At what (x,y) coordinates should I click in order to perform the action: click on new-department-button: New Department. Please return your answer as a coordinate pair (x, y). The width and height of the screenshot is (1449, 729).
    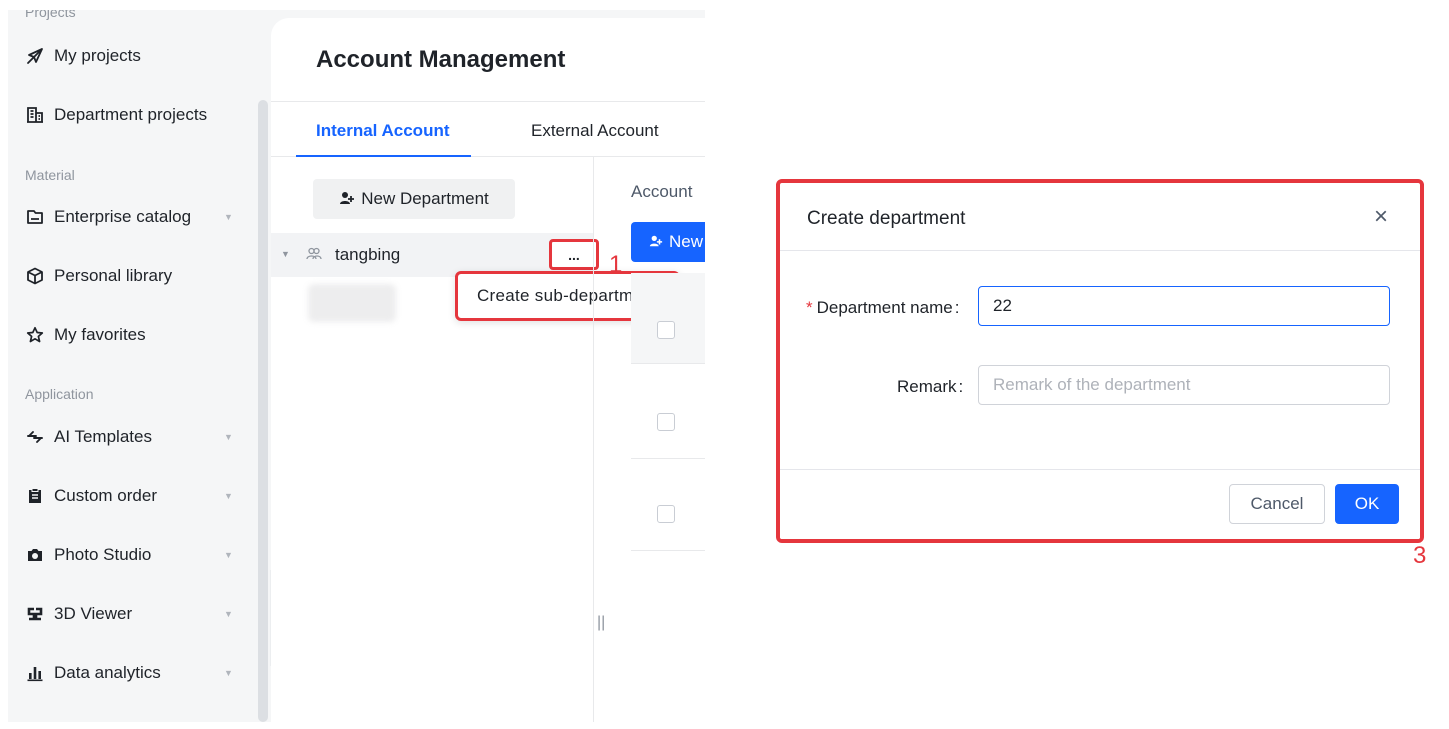
    Looking at the image, I should click on (414, 199).